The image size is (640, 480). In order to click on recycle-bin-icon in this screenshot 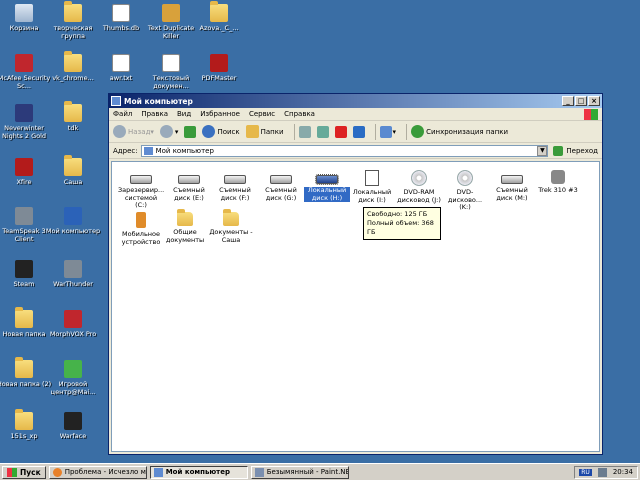, I will do `click(24, 13)`.